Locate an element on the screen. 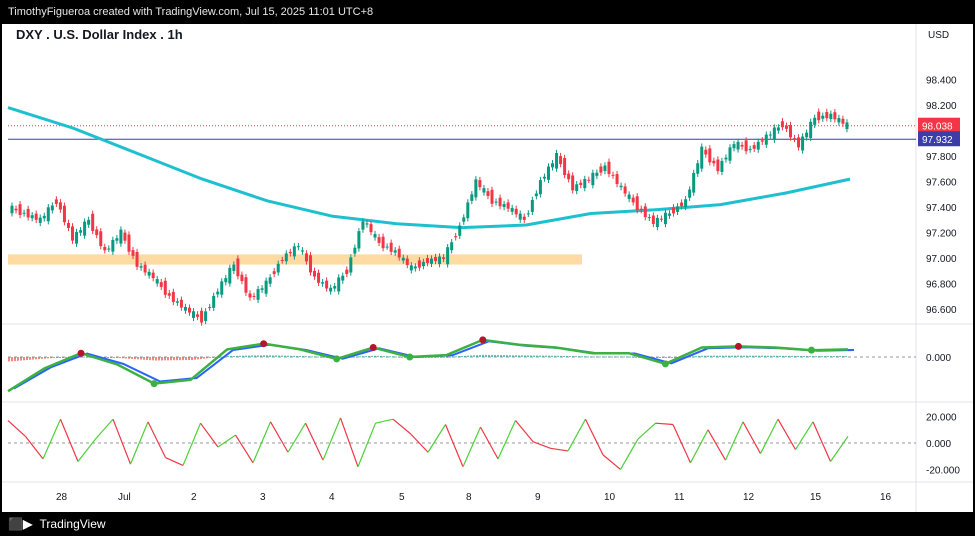  chart-title: DXY . U.S. Dollar Index . 1h is located at coordinates (99, 34).